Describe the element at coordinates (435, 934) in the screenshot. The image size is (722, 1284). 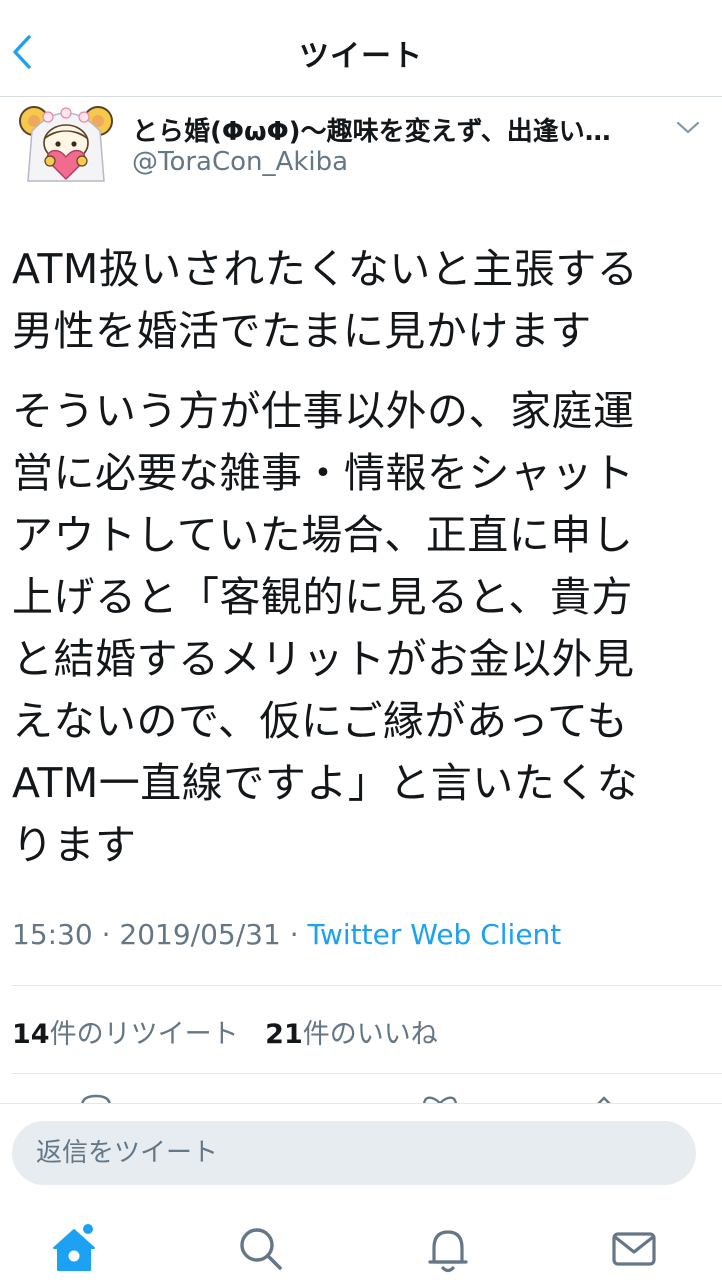
I see `tweet-client-link: Twitter Web Client` at that location.